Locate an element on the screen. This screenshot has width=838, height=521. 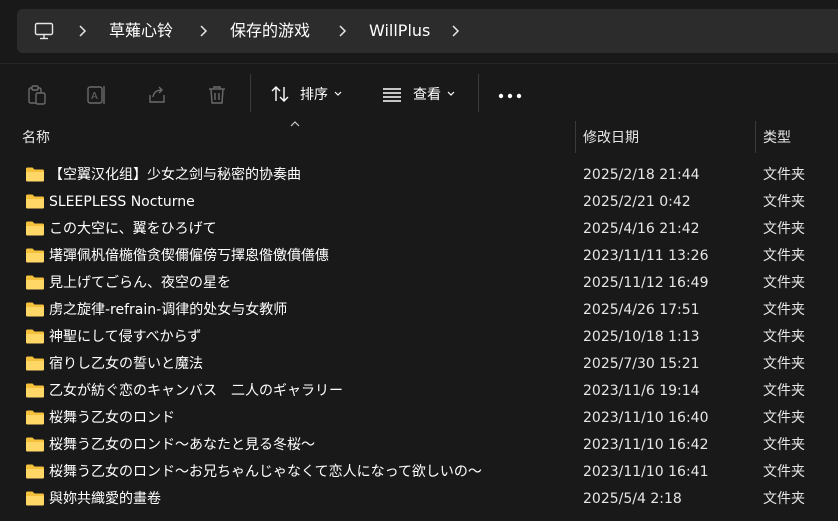
file-modified: 2023/11/10 16:42 is located at coordinates (646, 445).